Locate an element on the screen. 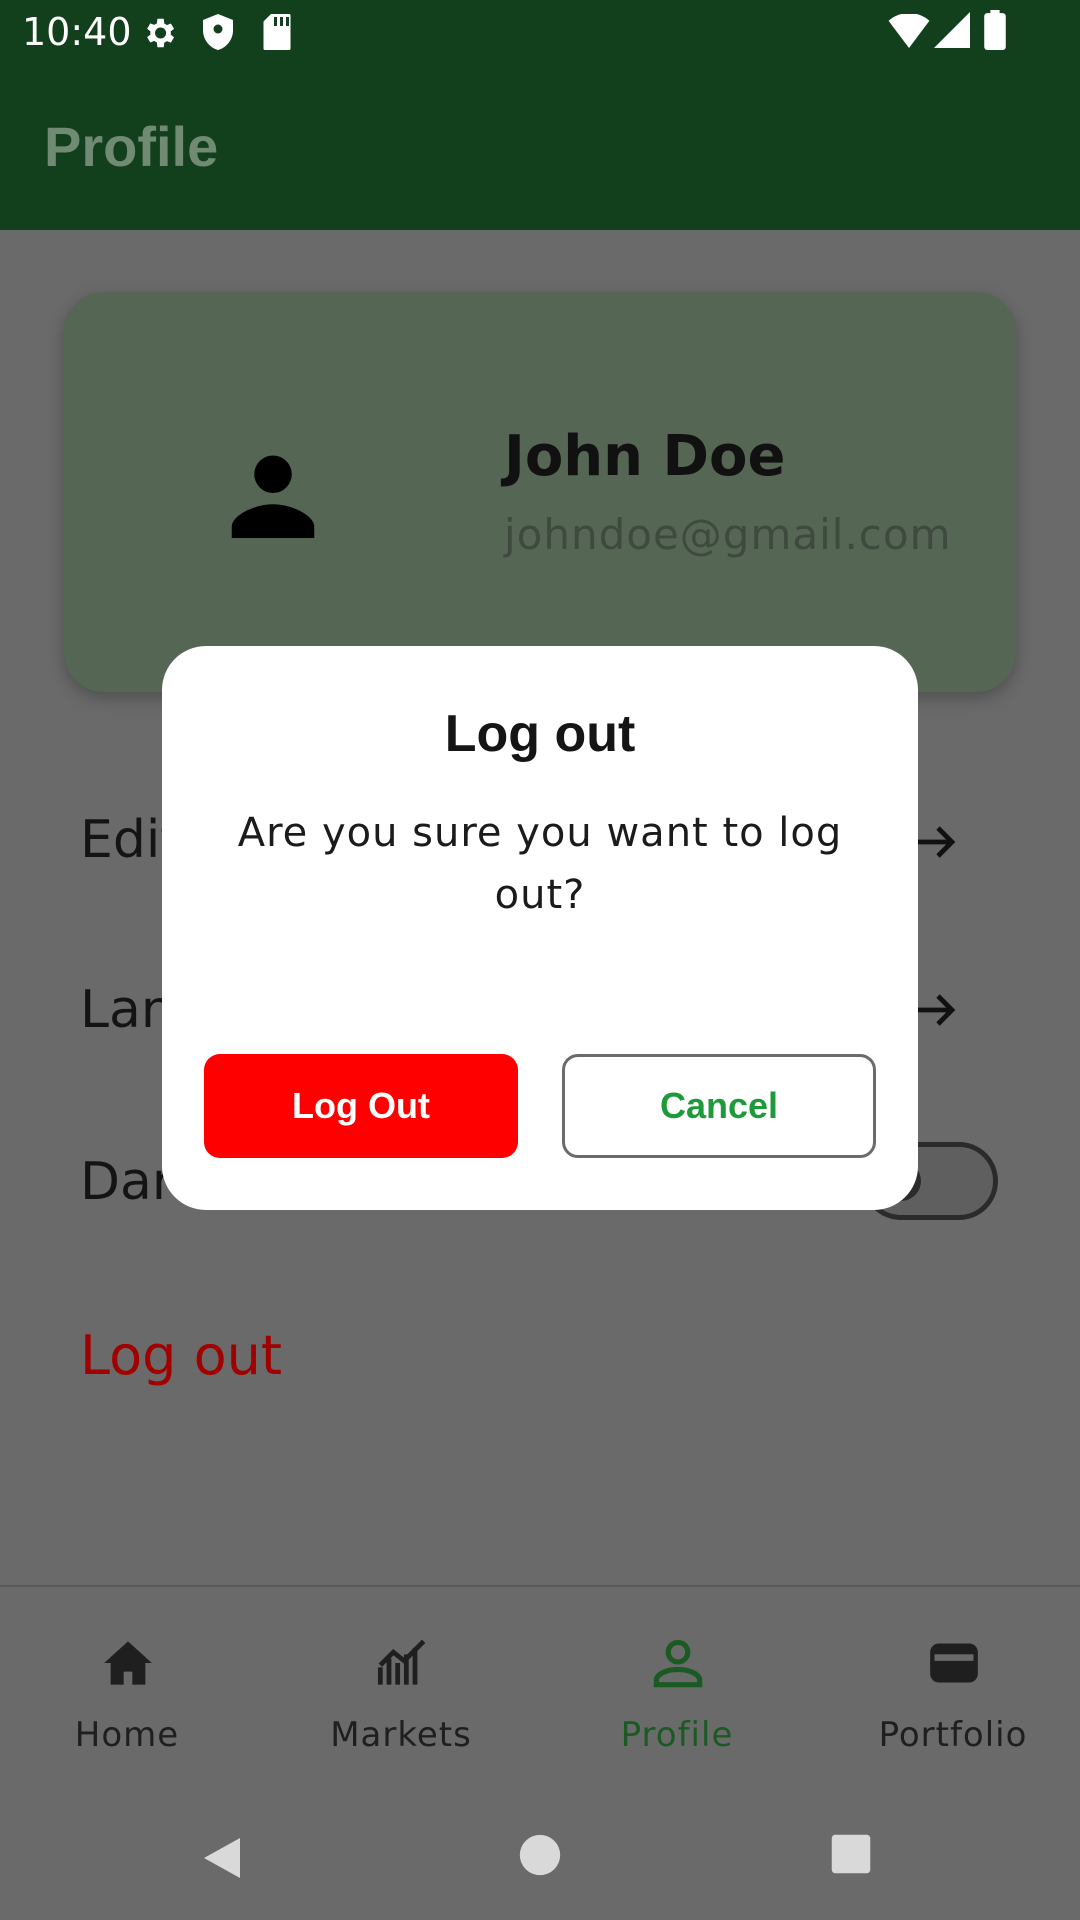 This screenshot has width=1080, height=1920. home-circle-icon is located at coordinates (540, 1855).